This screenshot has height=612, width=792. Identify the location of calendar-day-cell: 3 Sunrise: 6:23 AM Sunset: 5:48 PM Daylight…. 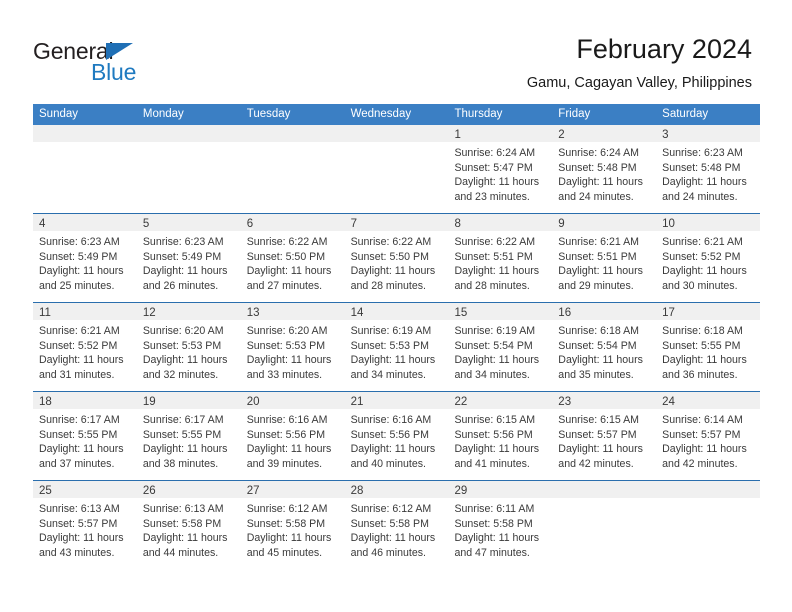
(708, 169).